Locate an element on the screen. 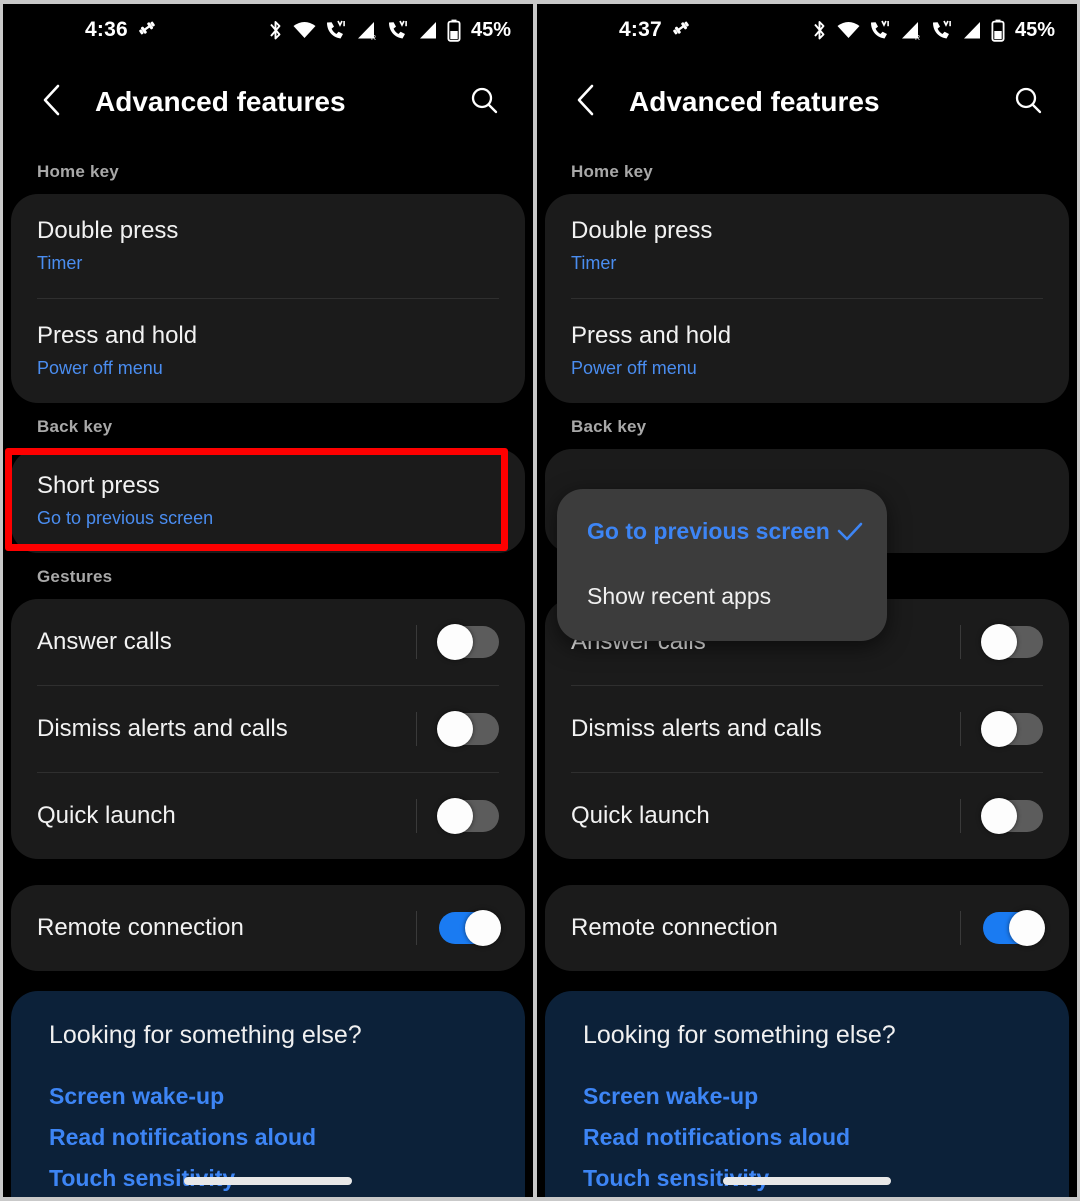 The height and width of the screenshot is (1201, 1080). row-subtitle: Timer is located at coordinates (594, 263).